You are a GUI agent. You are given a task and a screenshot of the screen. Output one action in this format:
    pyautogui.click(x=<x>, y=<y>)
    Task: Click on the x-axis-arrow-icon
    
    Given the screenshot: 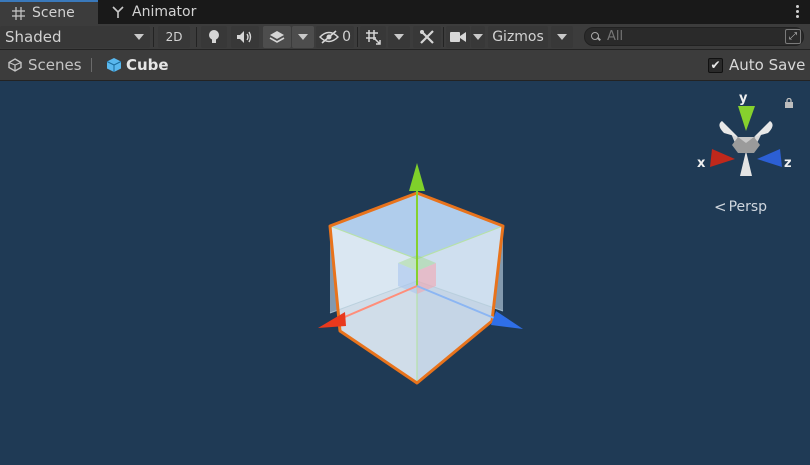 What is the action you would take?
    pyautogui.click(x=332, y=320)
    